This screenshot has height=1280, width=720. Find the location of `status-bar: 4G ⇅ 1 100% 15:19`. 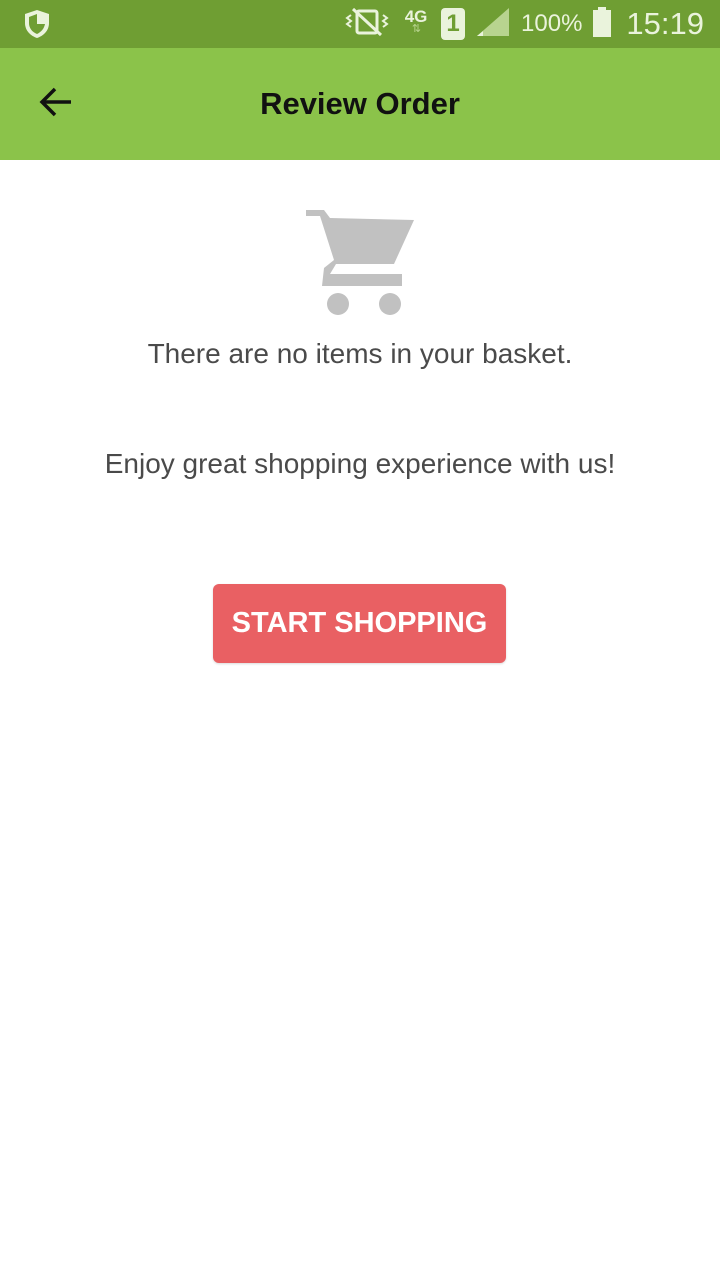

status-bar: 4G ⇅ 1 100% 15:19 is located at coordinates (360, 24).